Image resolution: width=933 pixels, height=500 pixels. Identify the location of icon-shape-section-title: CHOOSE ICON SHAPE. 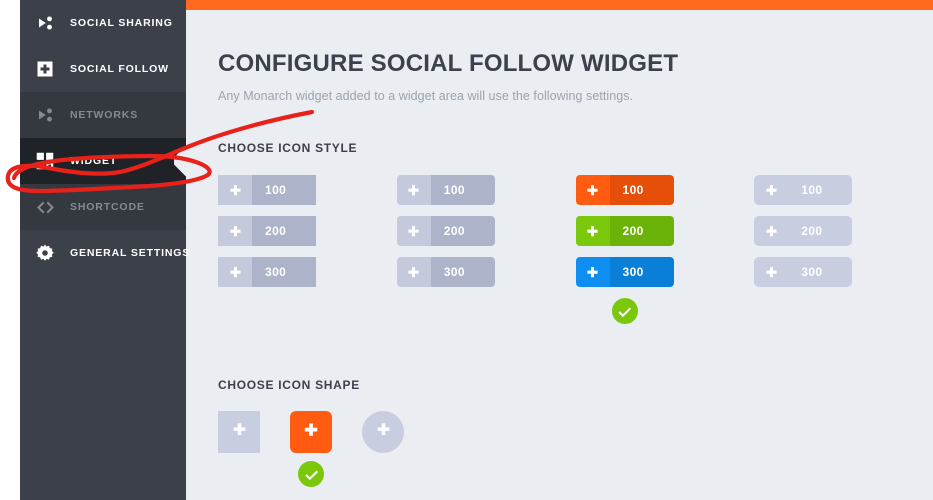
(289, 385).